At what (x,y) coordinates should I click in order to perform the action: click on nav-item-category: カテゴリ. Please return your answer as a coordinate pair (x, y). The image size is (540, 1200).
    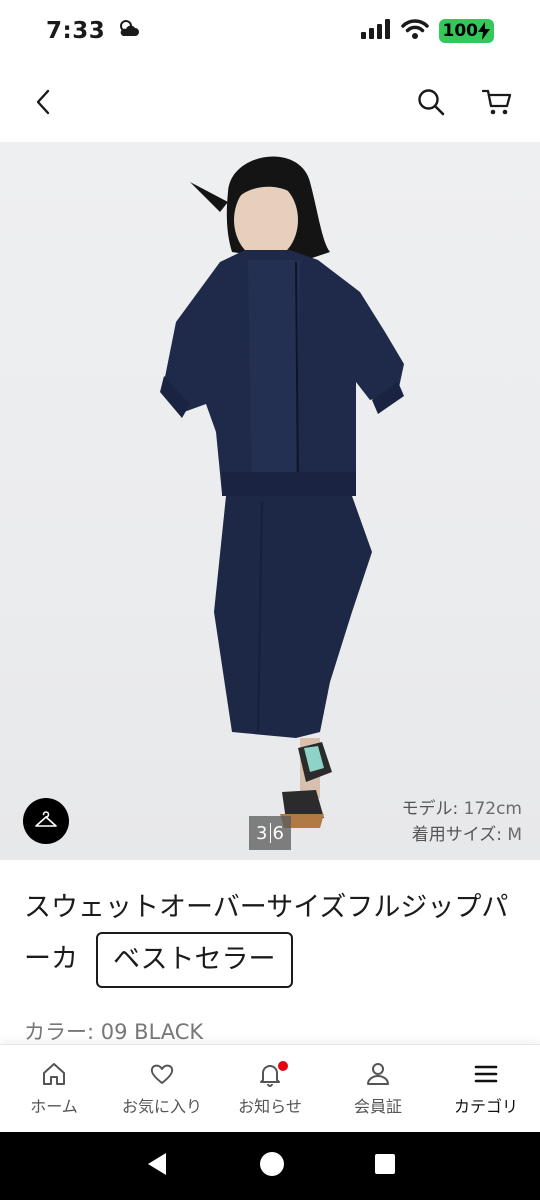
    Looking at the image, I should click on (486, 1089).